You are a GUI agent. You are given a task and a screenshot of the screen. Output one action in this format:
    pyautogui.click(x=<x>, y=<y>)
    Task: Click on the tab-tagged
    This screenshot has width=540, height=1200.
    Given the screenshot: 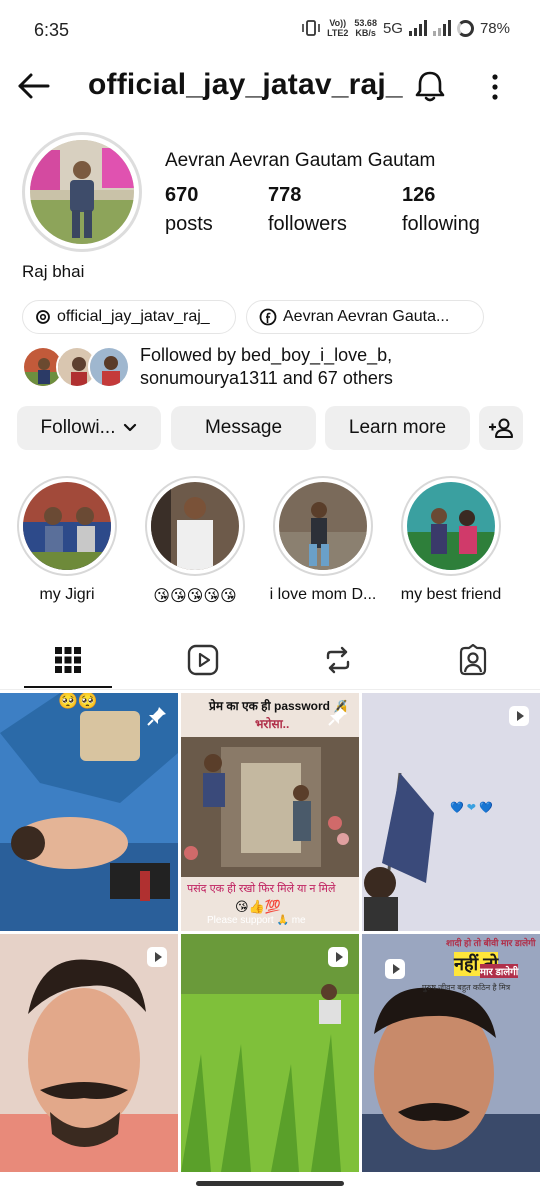 What is the action you would take?
    pyautogui.click(x=472, y=660)
    